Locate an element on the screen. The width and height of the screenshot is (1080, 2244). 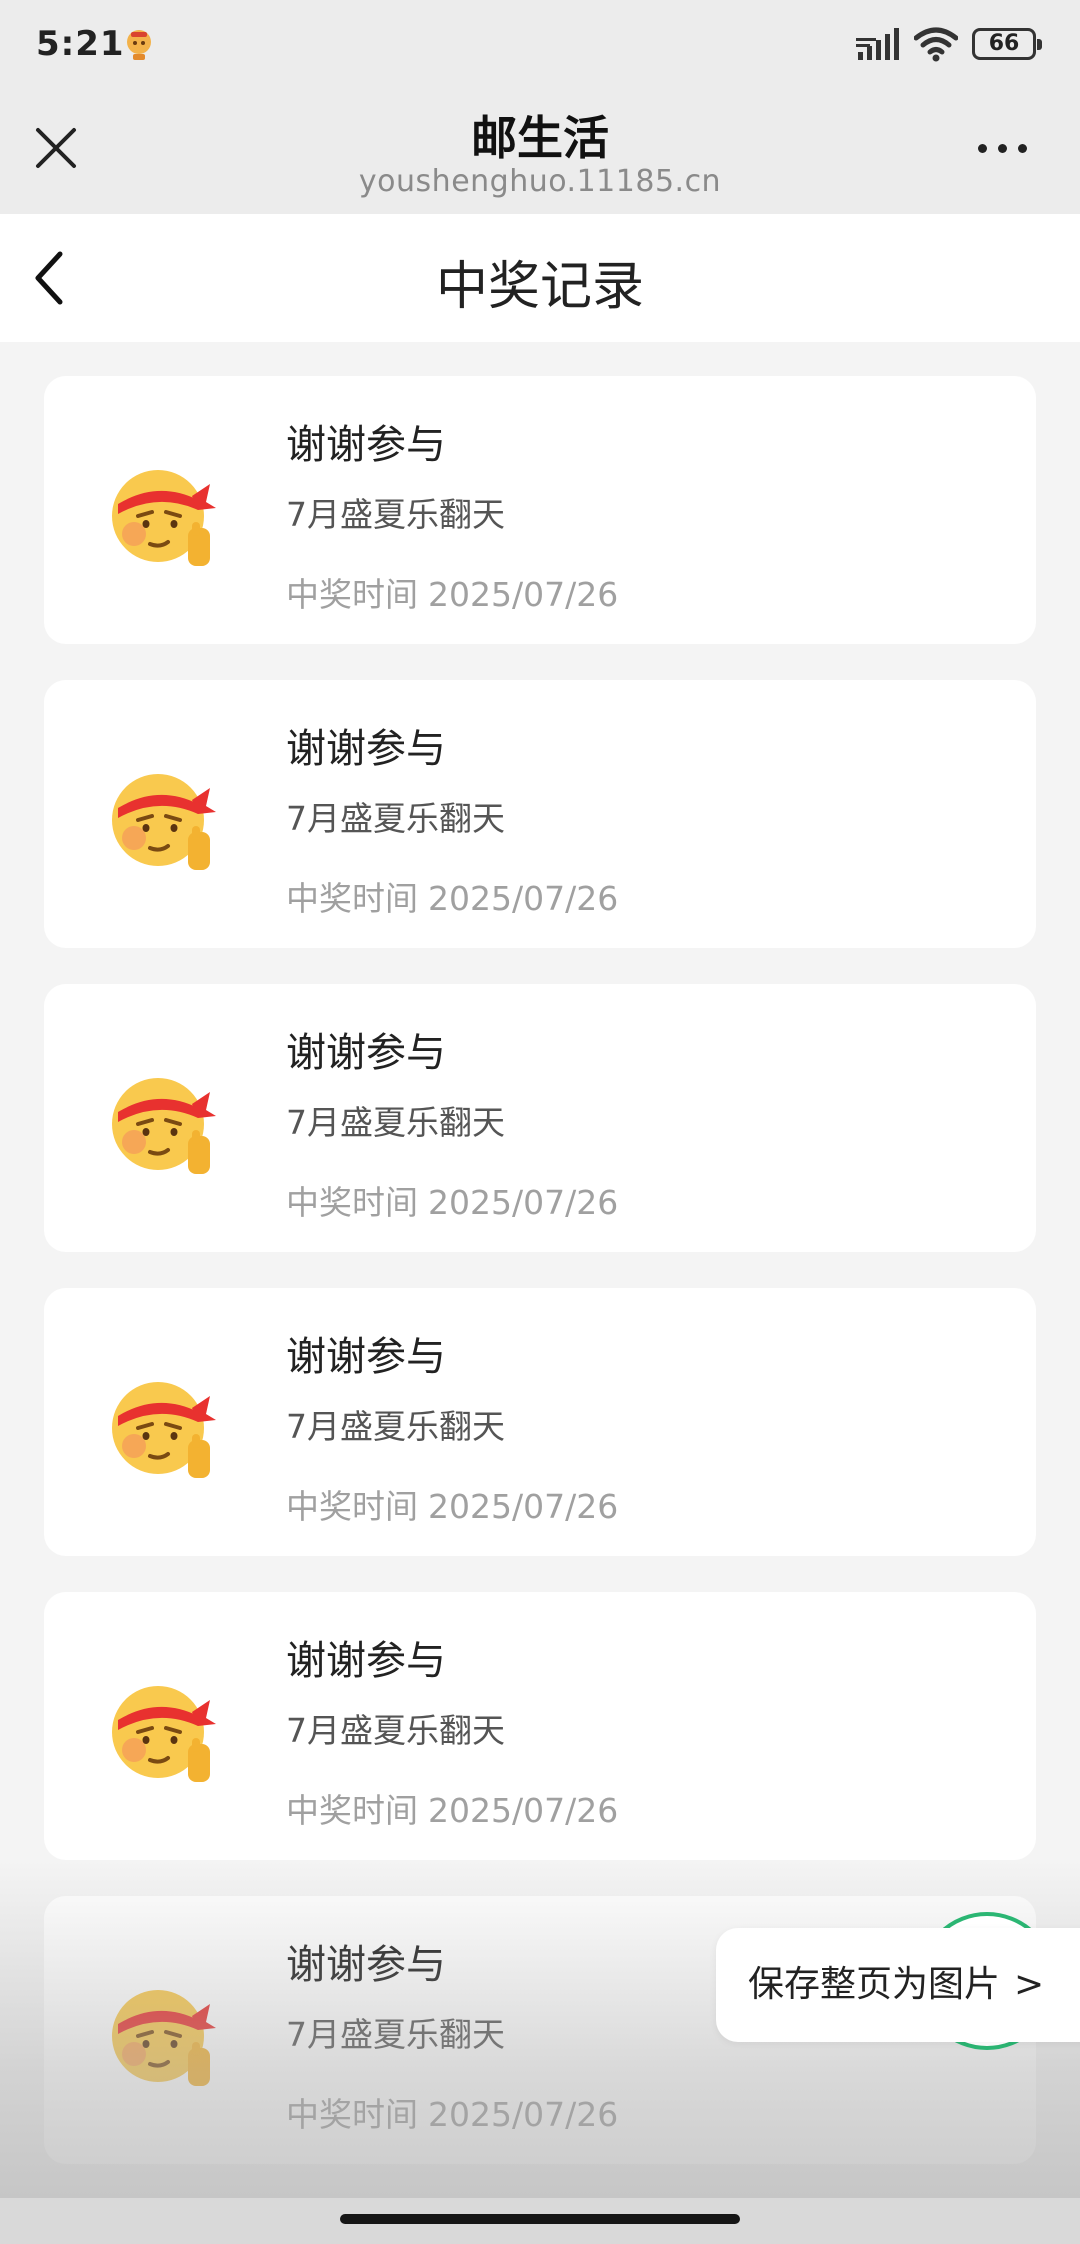
save-page-label: 保存整页为图片 is located at coordinates (874, 1984).